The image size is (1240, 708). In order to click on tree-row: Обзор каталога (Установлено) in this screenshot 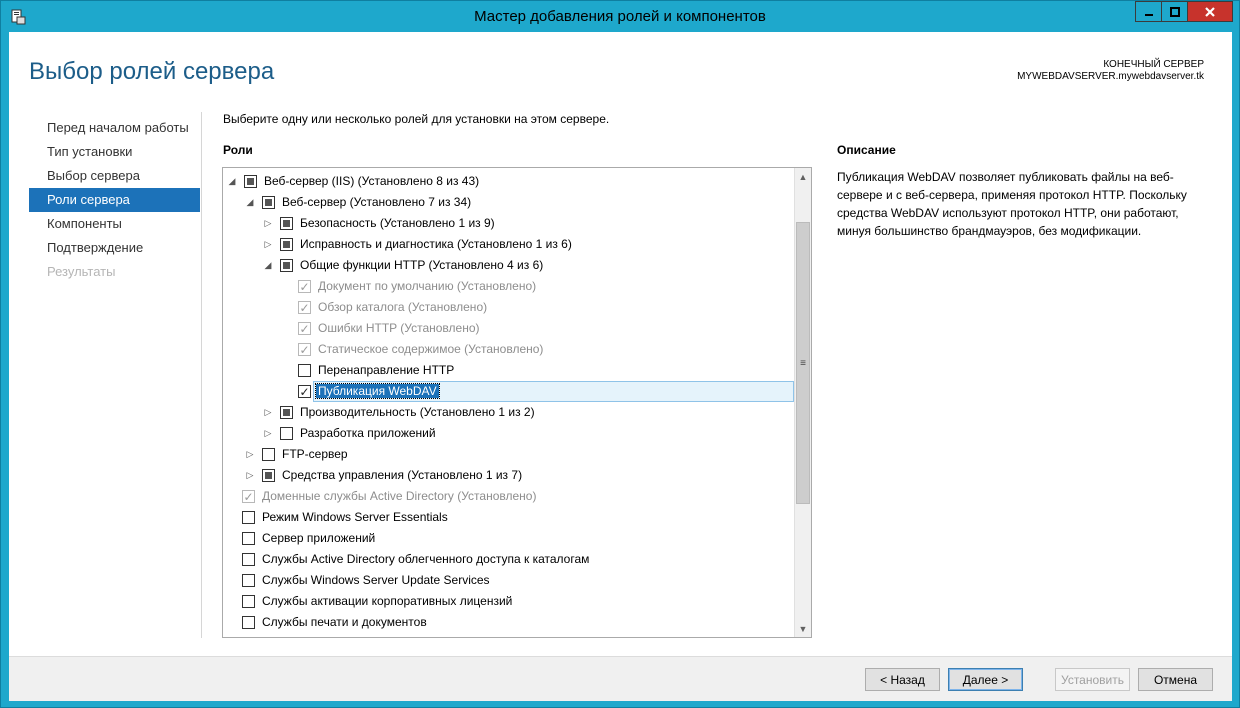, I will do `click(508, 307)`.